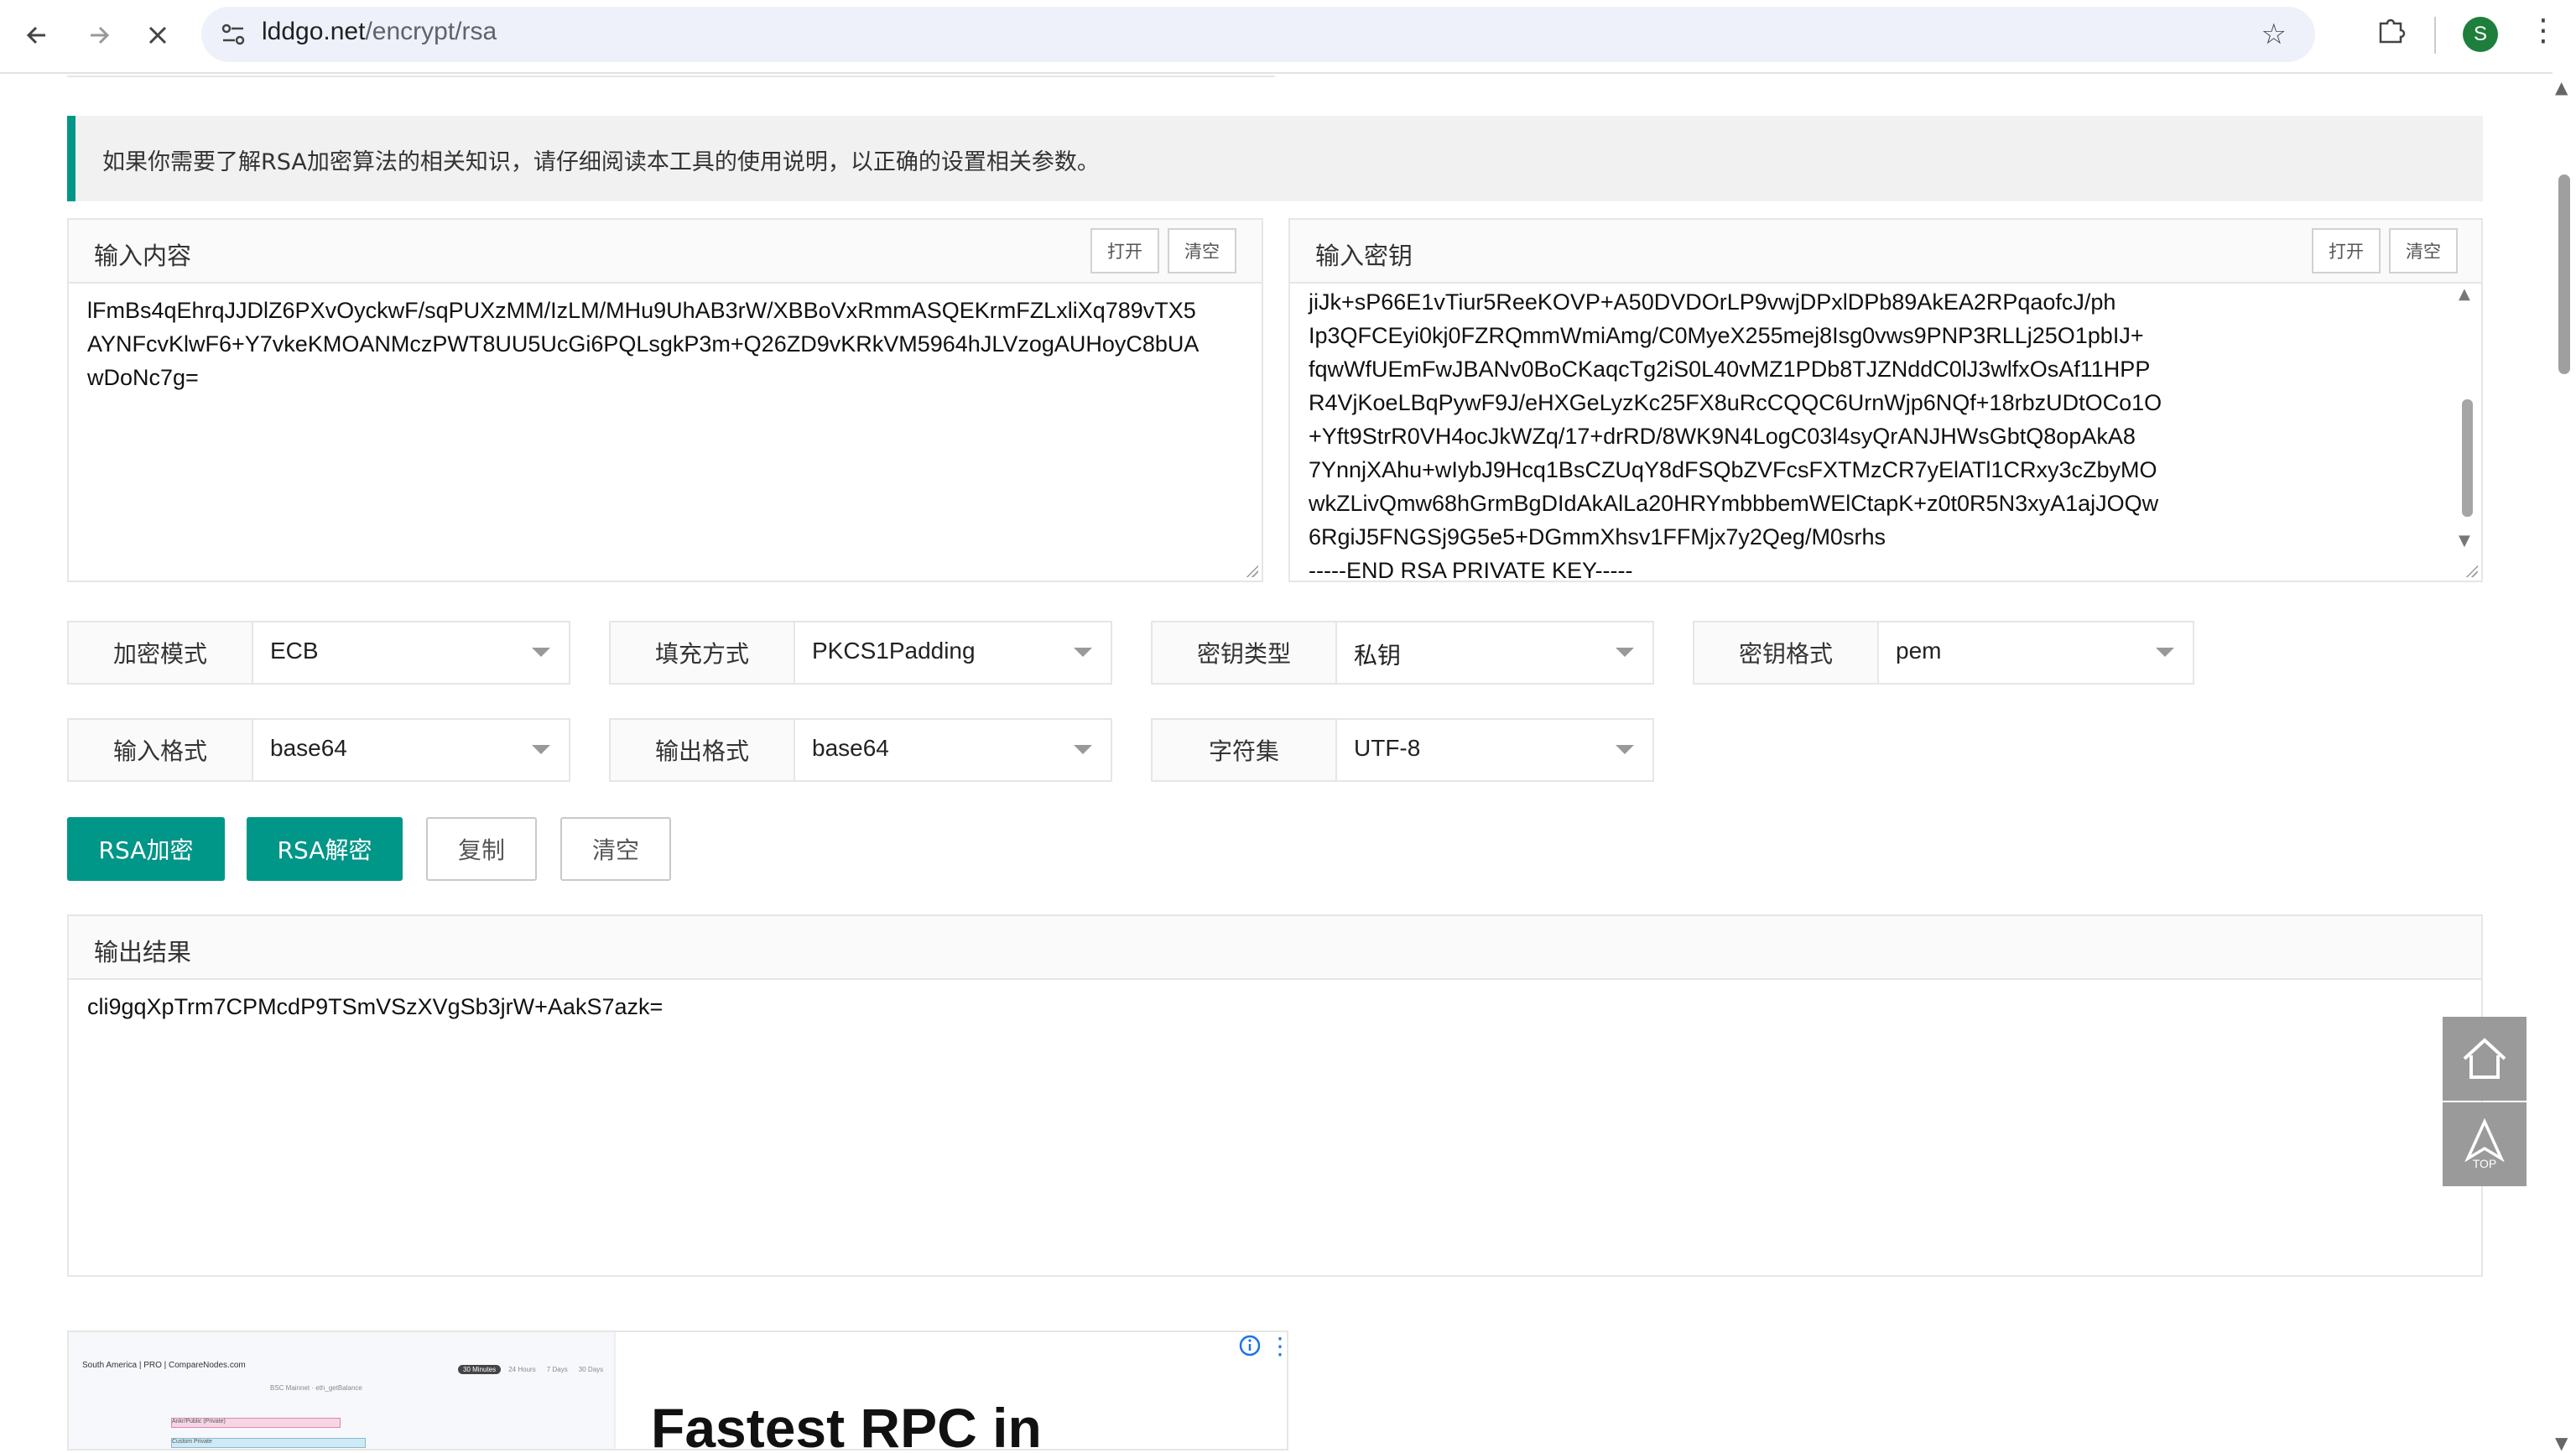  I want to click on url-text: lddgo.net/encrypt/rsa, so click(379, 32).